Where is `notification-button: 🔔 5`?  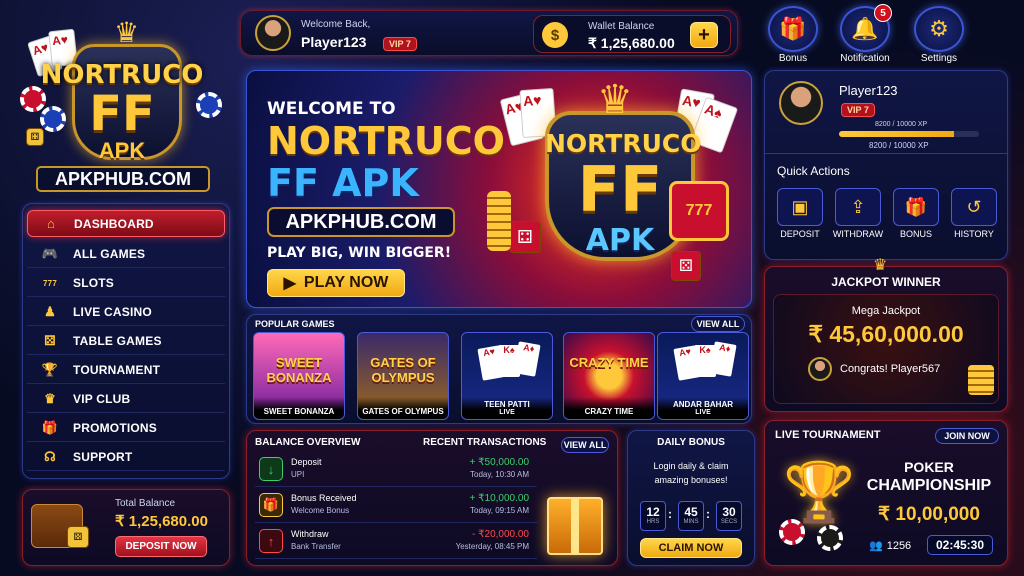
notification-button: 🔔 5 is located at coordinates (866, 28).